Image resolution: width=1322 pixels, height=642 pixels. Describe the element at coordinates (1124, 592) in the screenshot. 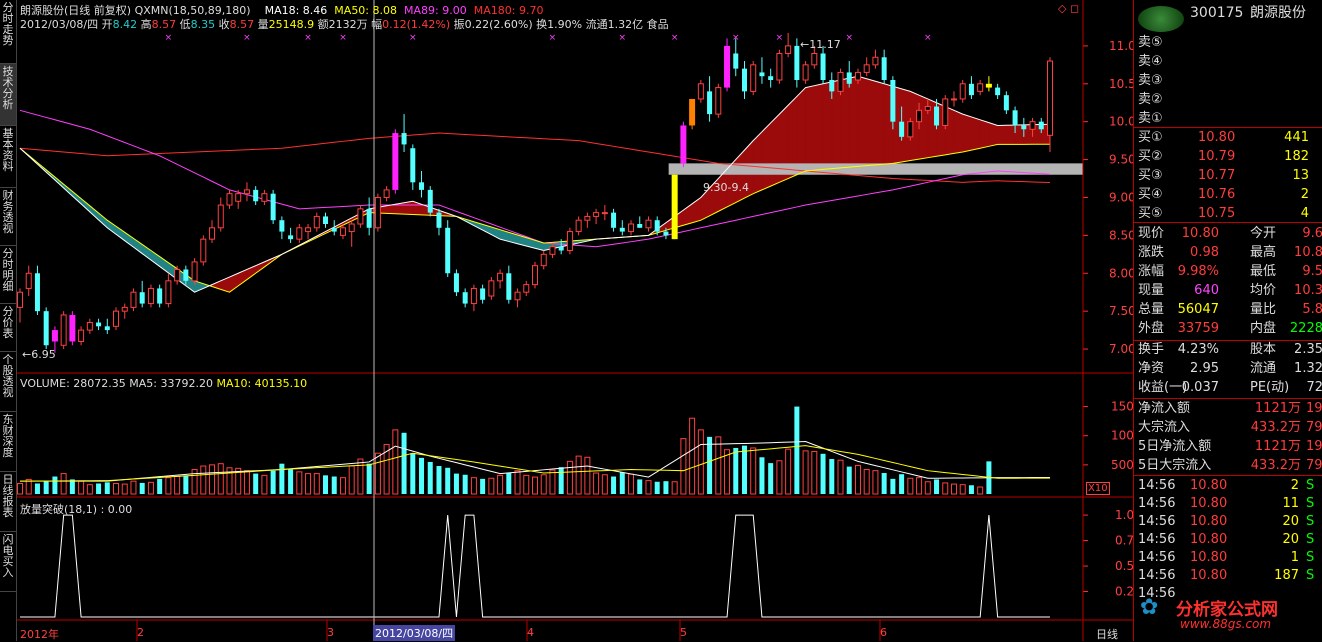

I see `indicator-tick-label: 0.25` at that location.